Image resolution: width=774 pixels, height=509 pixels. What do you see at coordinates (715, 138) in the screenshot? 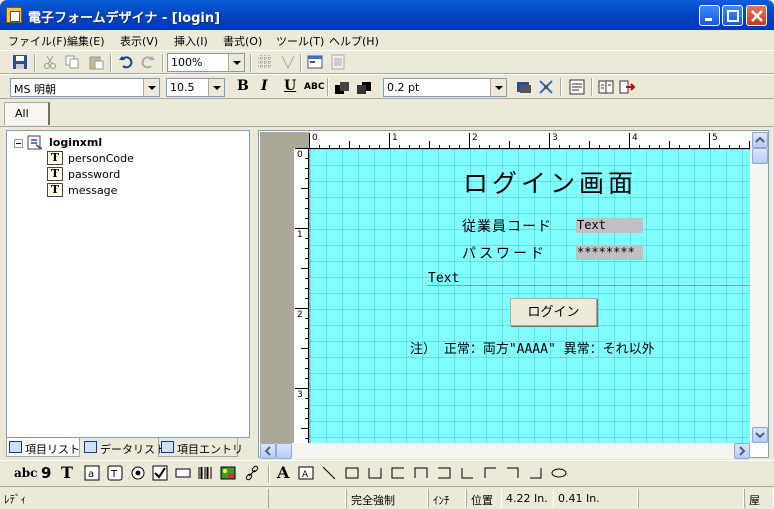
I see `ruler-label: 5` at bounding box center [715, 138].